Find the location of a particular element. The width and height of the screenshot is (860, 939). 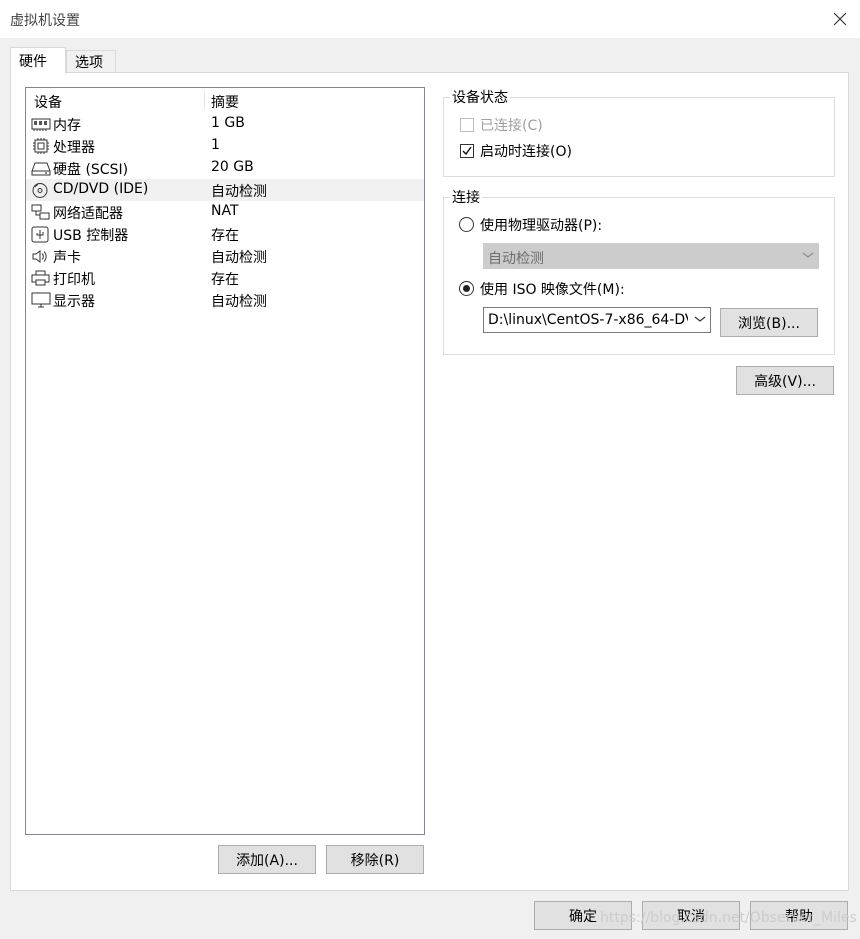

title-bar: 虚拟机设置 is located at coordinates (430, 19).